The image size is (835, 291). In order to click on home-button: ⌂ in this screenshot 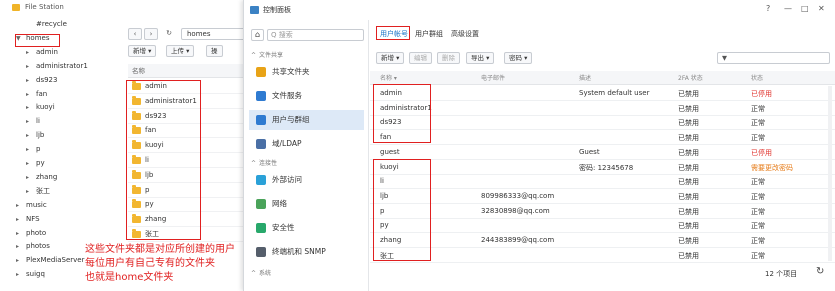, I will do `click(257, 35)`.